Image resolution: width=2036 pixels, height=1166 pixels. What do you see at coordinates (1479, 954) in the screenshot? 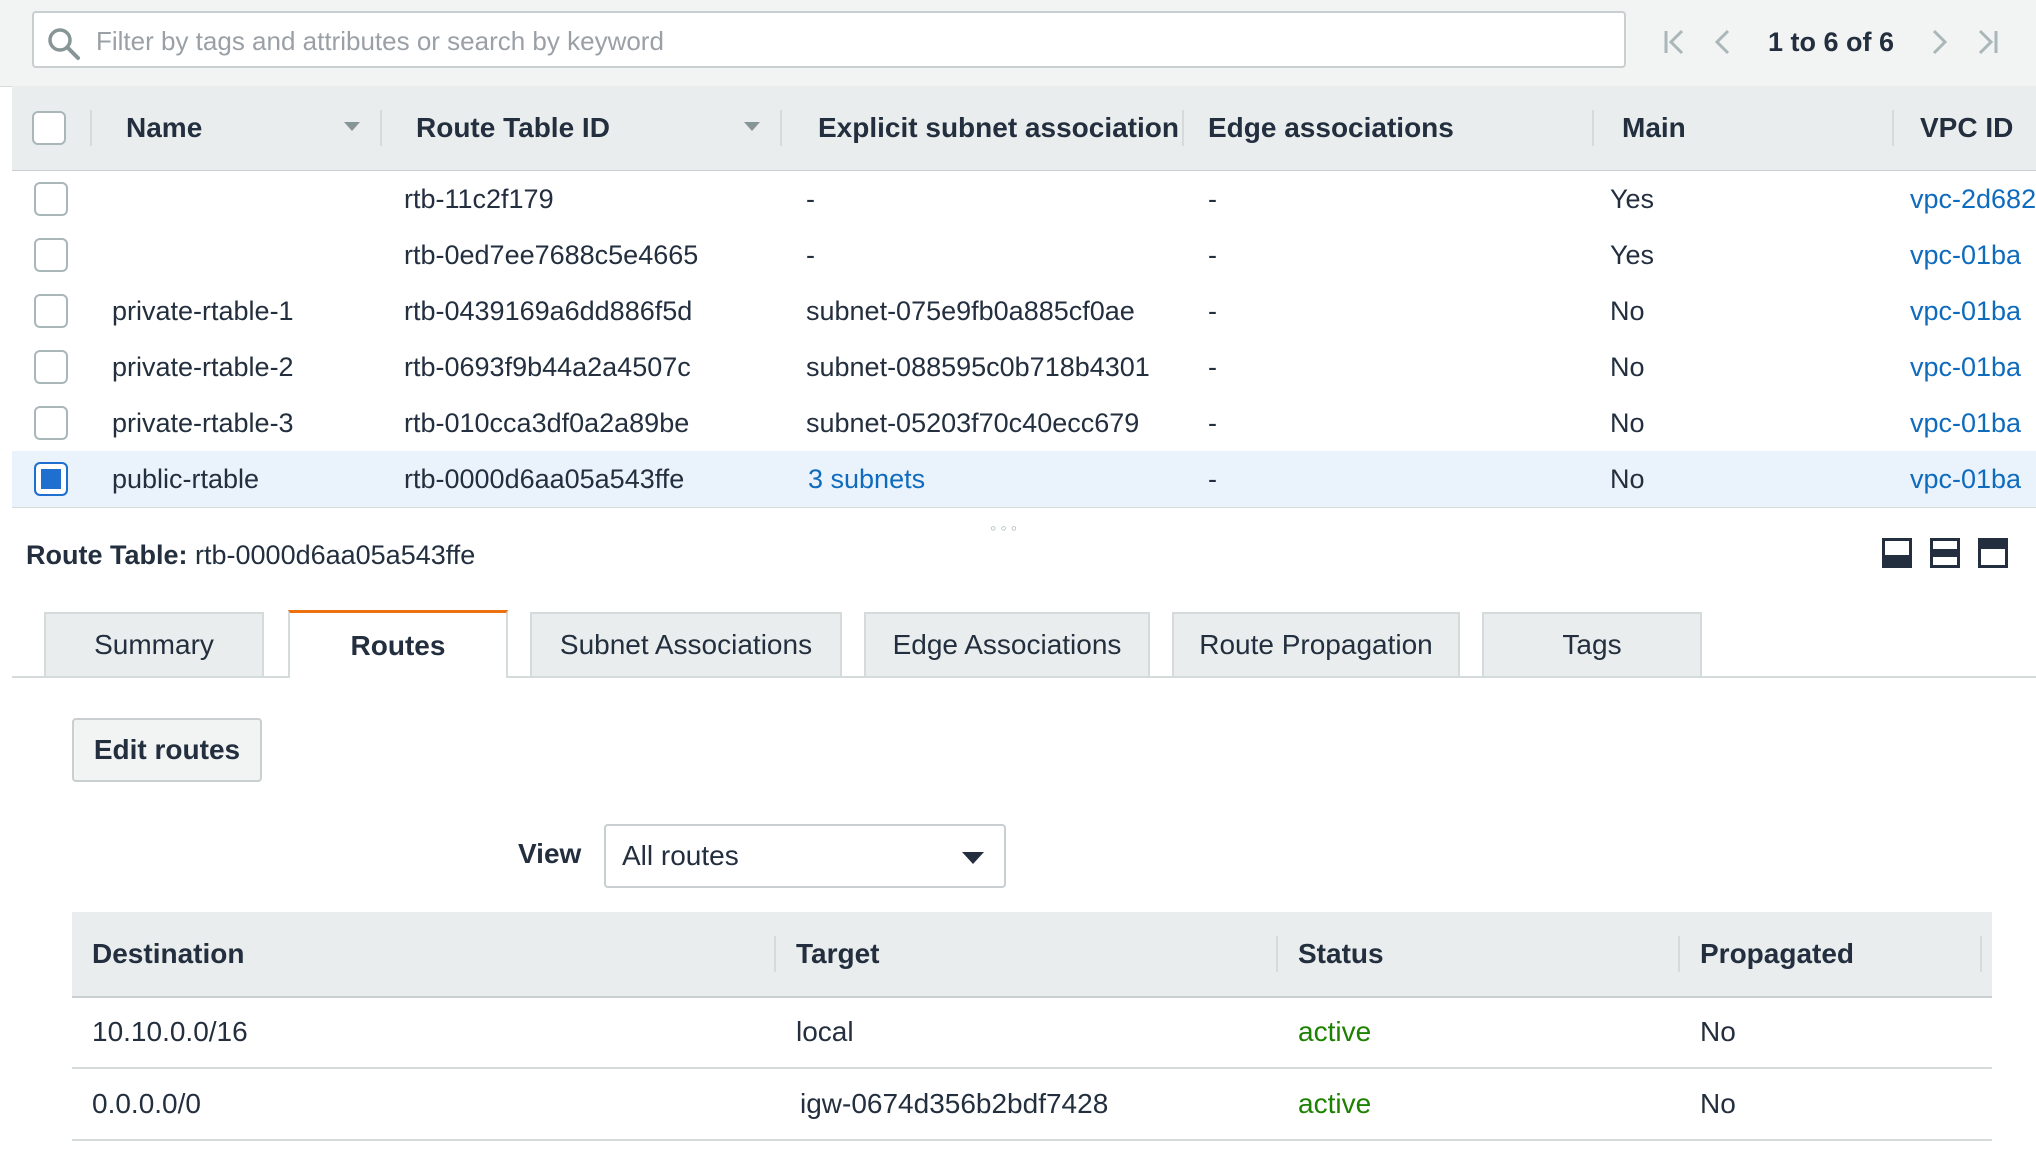
I see `column-header-status: Status` at bounding box center [1479, 954].